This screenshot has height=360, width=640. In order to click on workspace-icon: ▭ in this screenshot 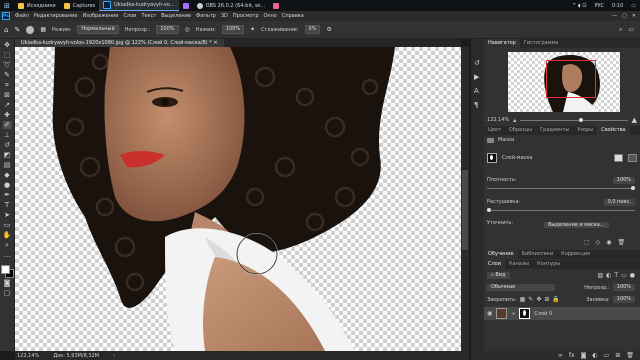, I will do `click(634, 29)`.